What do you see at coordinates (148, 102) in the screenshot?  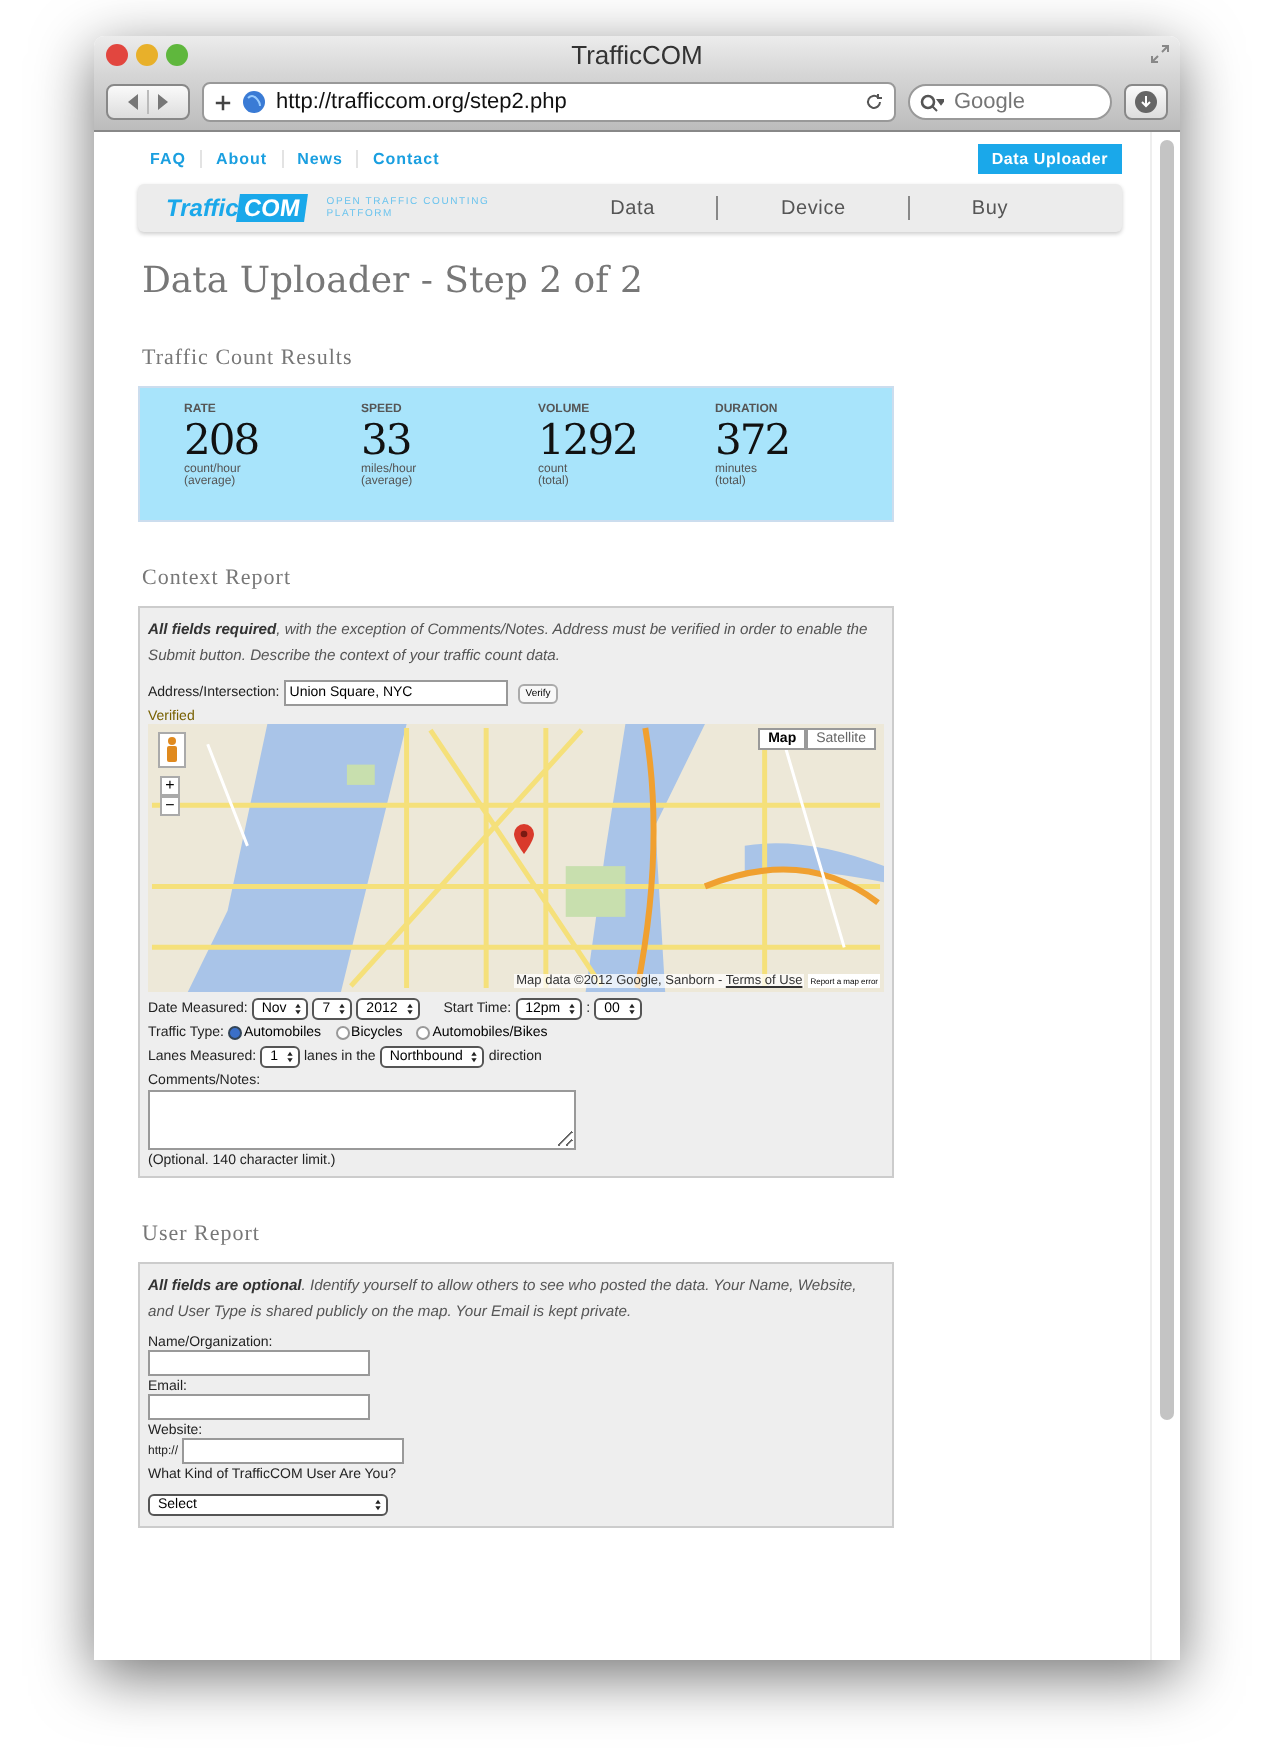 I see `back-forward-button` at bounding box center [148, 102].